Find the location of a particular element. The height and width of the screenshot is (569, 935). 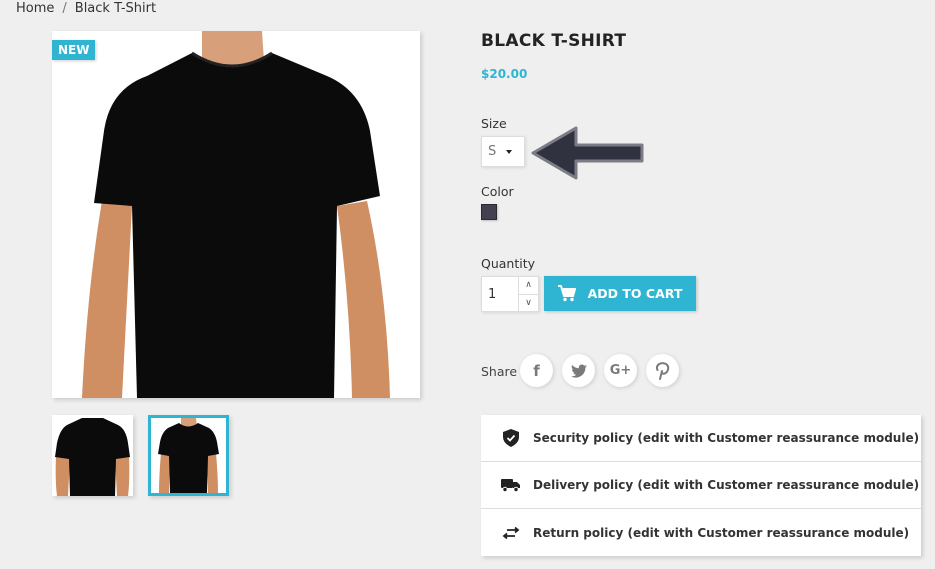

google-plus-icon: G+ is located at coordinates (620, 370).